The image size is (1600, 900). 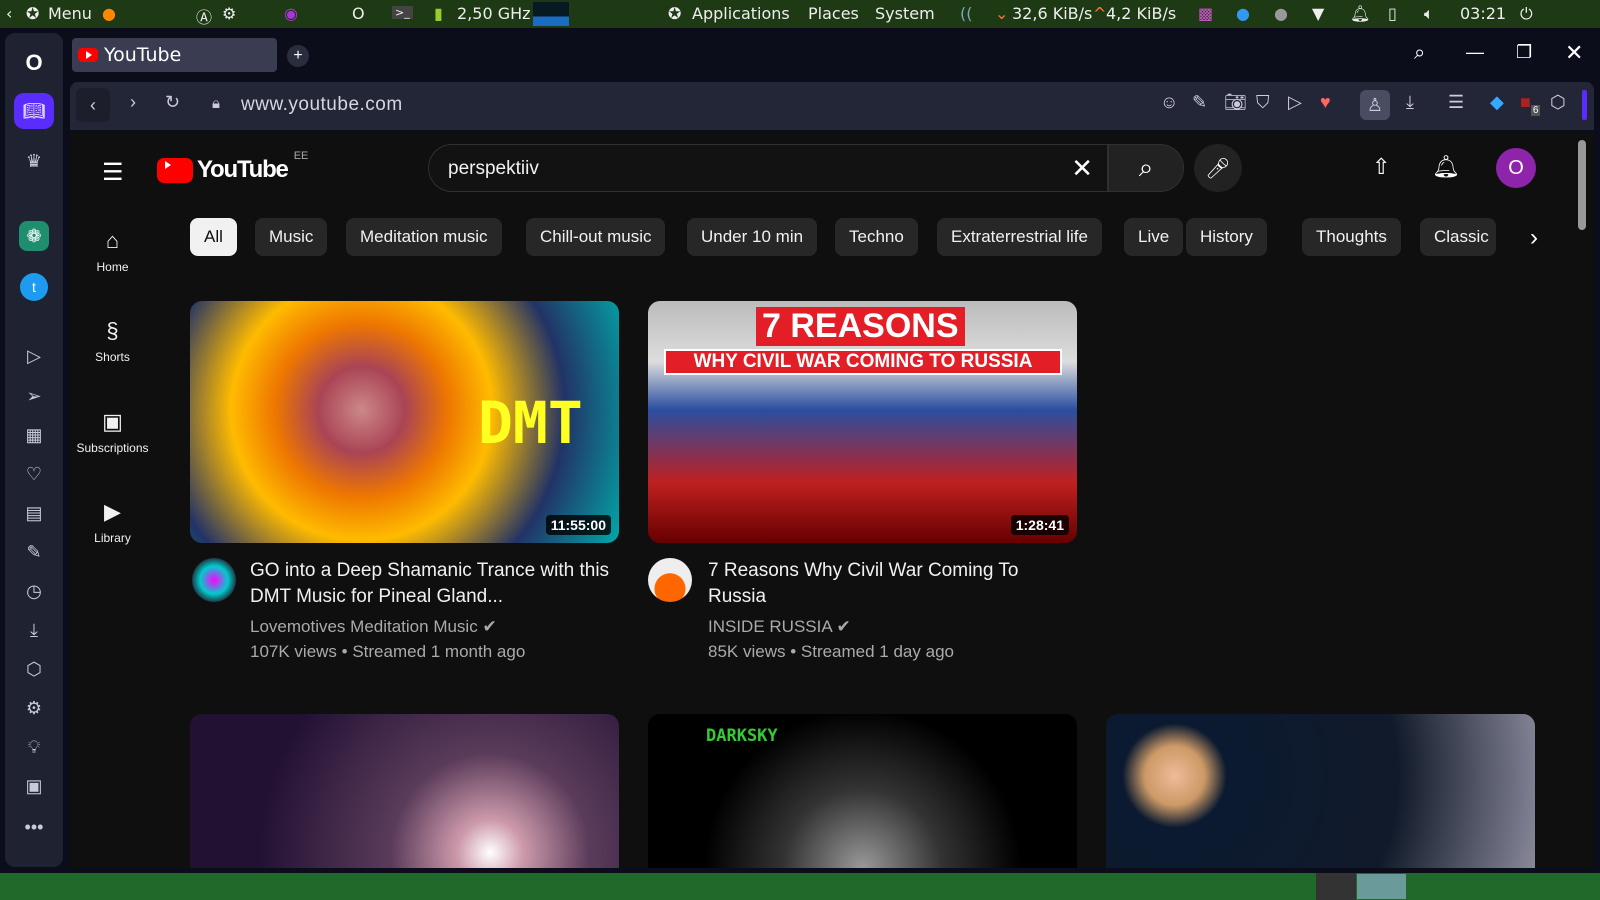 I want to click on opera-logo-icon: O, so click(x=34, y=63).